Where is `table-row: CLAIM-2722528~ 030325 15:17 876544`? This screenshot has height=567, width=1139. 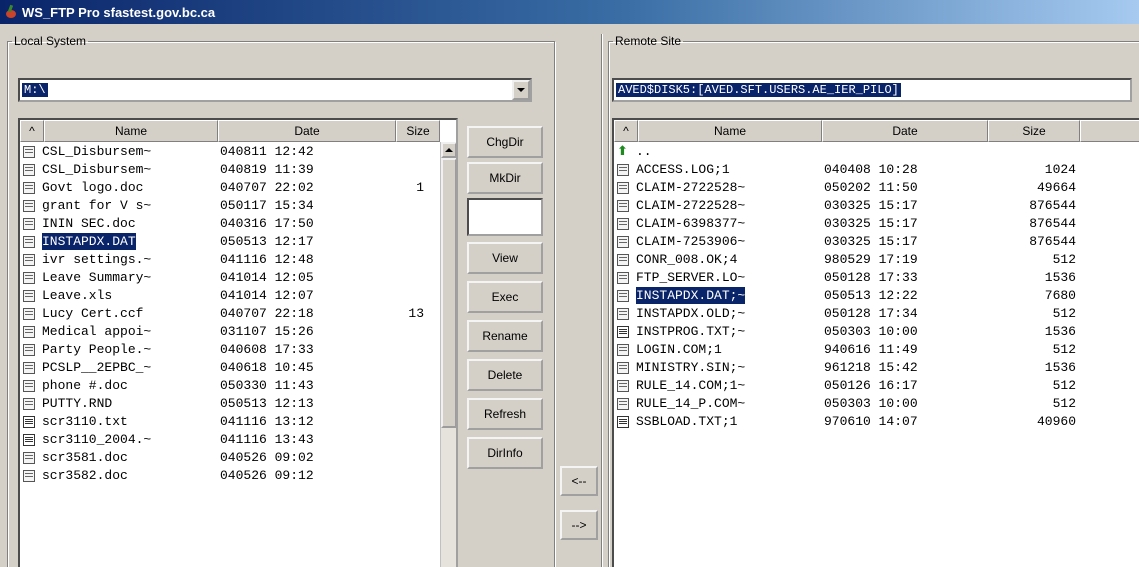
table-row: CLAIM-2722528~ 030325 15:17 876544 is located at coordinates (876, 205).